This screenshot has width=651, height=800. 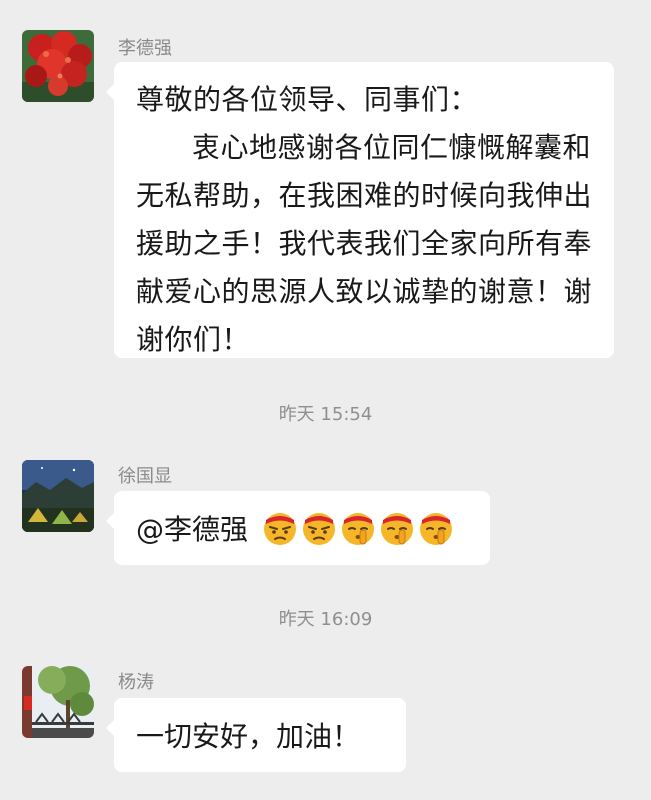 I want to click on mention-text: @李德强, so click(x=192, y=528).